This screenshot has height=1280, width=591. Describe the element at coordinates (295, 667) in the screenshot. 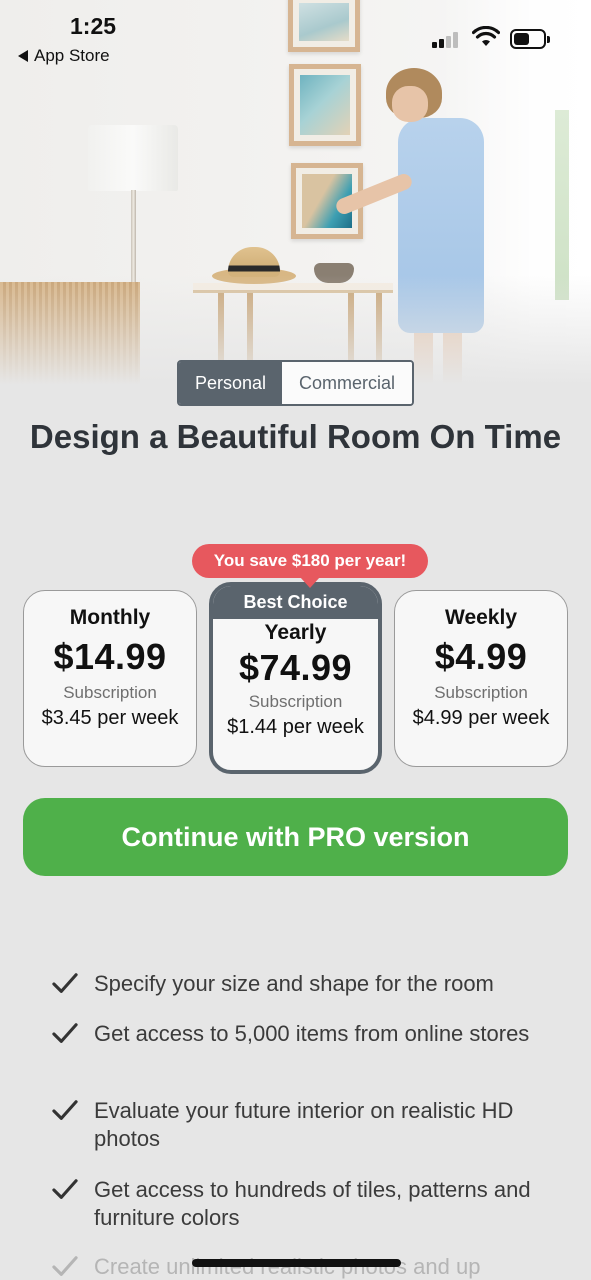

I see `plan-price: $74.99` at that location.